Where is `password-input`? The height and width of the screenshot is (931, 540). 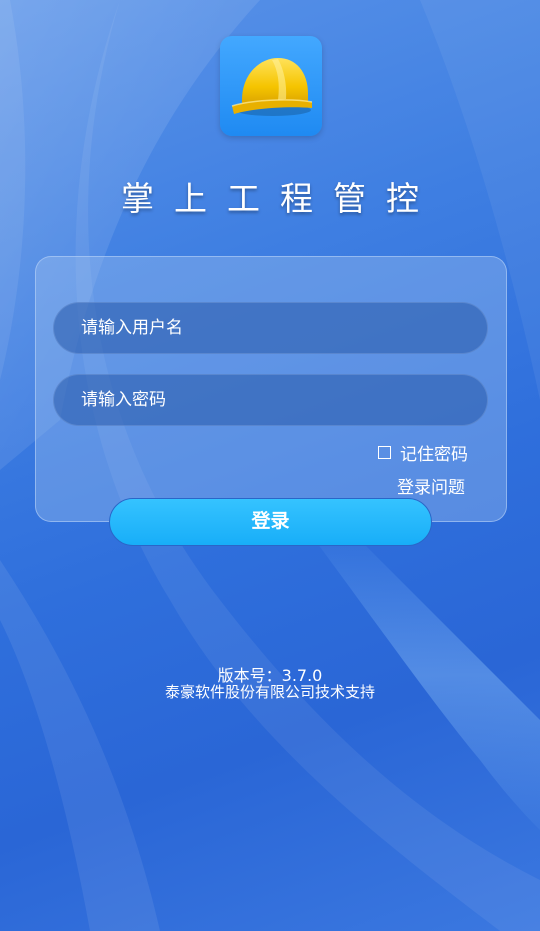 password-input is located at coordinates (270, 400).